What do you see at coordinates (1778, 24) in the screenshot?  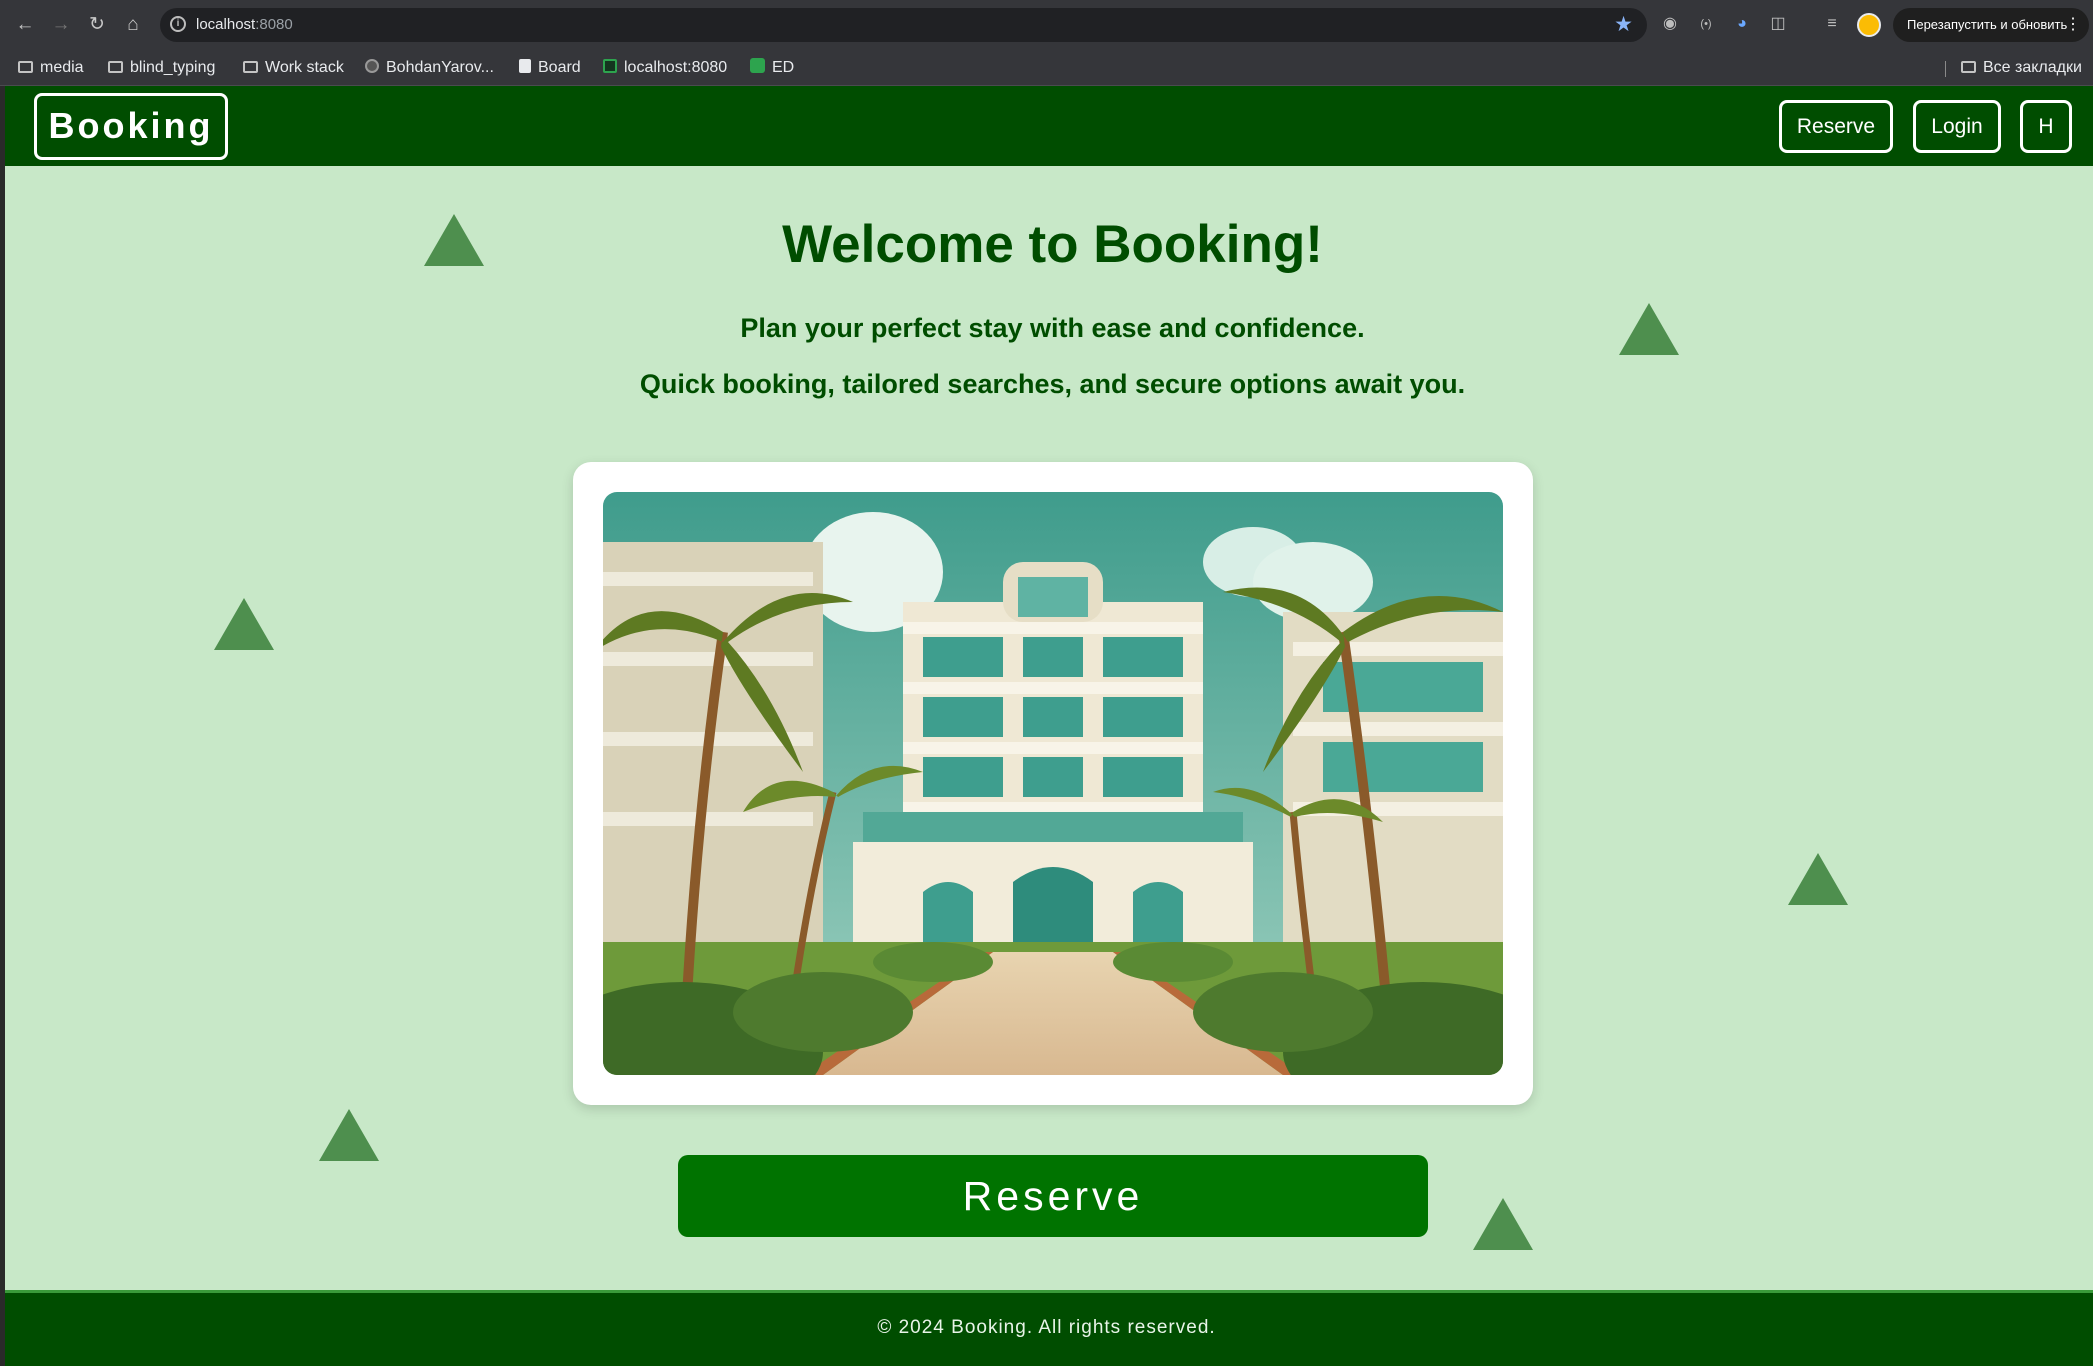 I see `extensions-puzzle-icon: ◫` at bounding box center [1778, 24].